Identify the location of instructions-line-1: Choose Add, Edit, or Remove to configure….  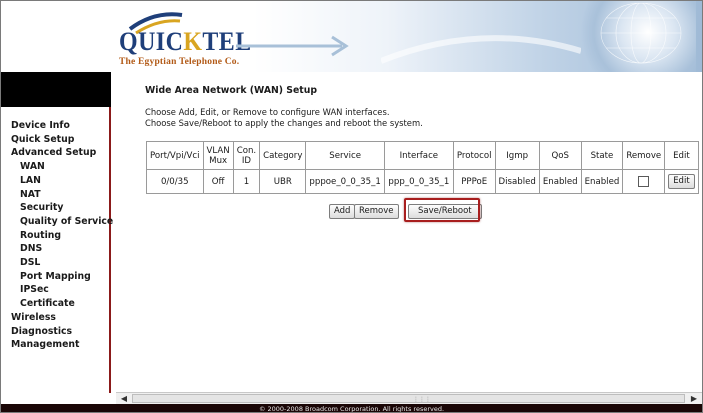
(267, 112).